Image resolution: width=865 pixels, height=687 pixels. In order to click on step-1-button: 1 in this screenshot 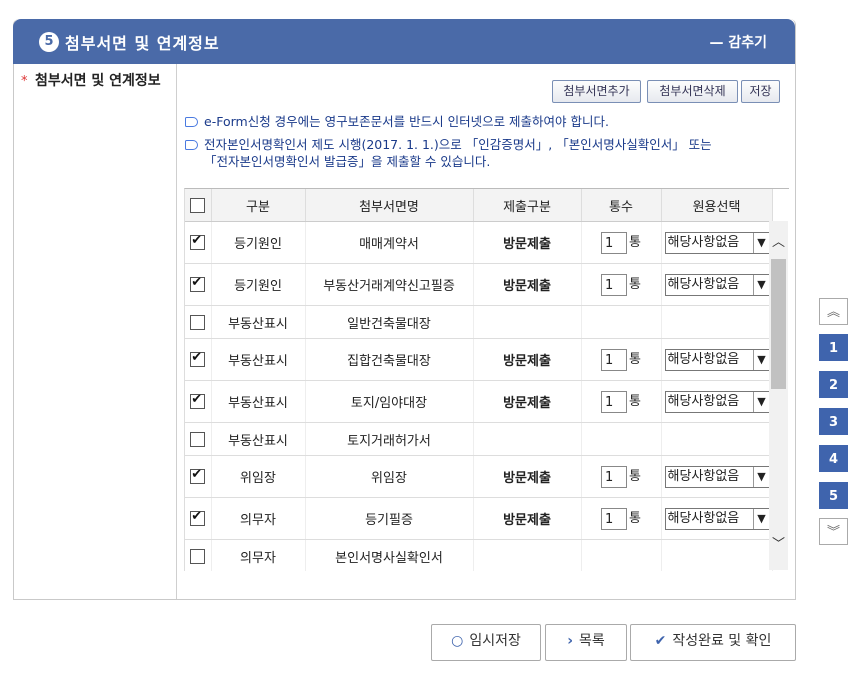, I will do `click(833, 347)`.